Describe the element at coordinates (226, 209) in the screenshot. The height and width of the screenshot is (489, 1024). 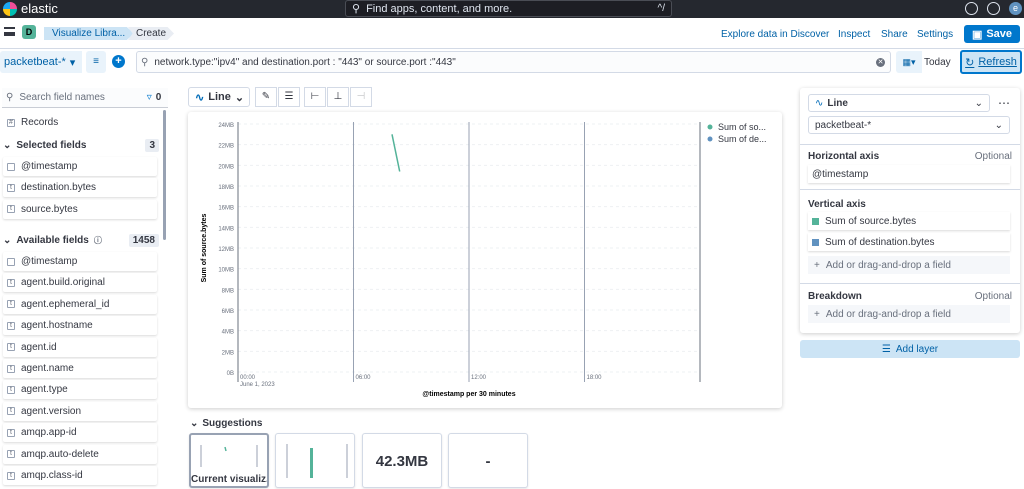
I see `y-tick-label: 16MB` at that location.